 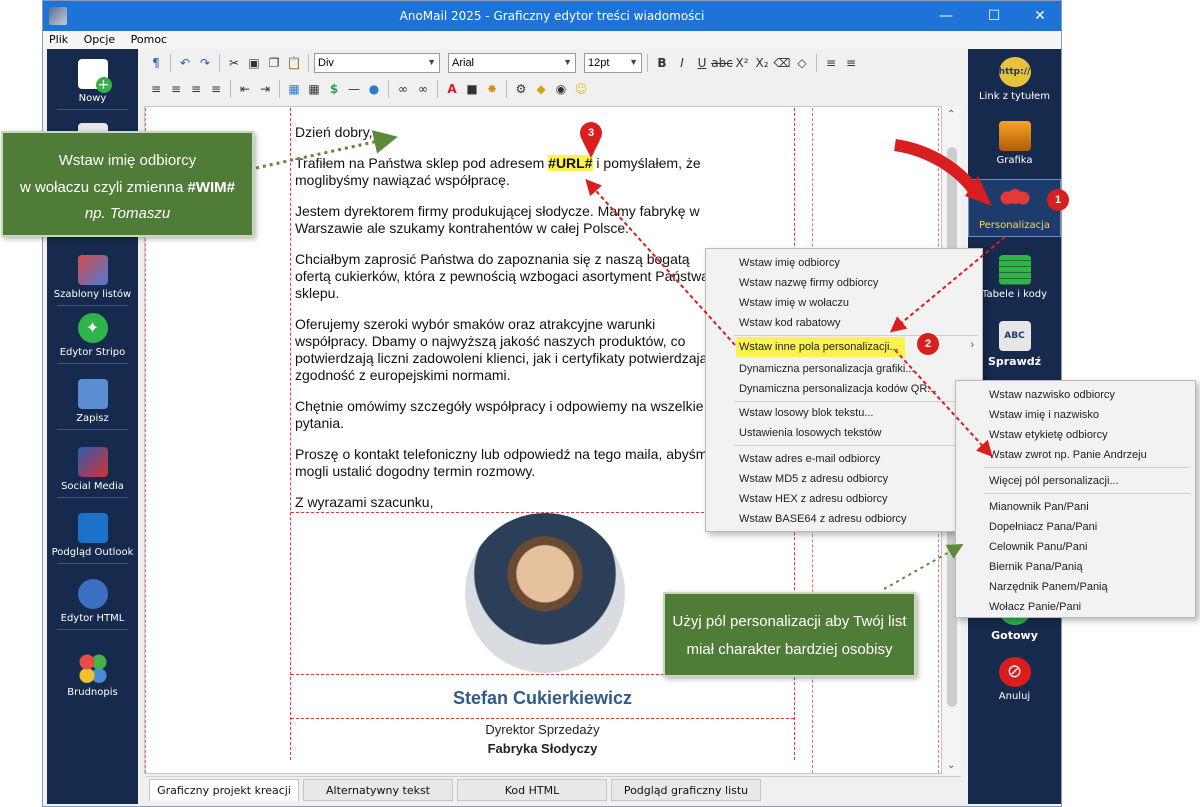 I want to click on step-badge-2: 2, so click(x=928, y=344).